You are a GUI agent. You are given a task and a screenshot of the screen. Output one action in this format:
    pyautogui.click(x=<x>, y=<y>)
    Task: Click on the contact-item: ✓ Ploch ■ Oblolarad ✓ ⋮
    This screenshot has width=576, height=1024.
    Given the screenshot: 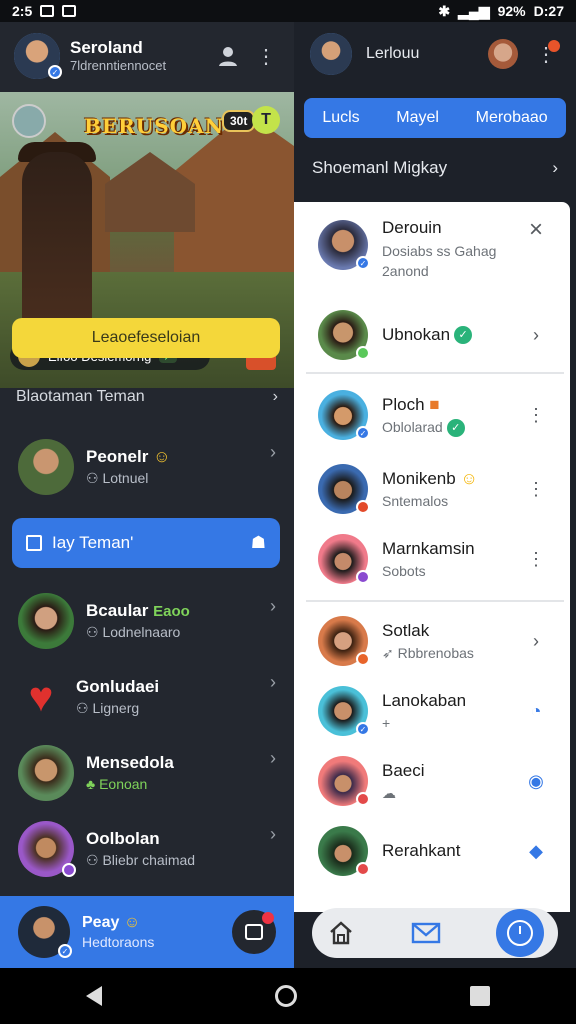 What is the action you would take?
    pyautogui.click(x=432, y=415)
    